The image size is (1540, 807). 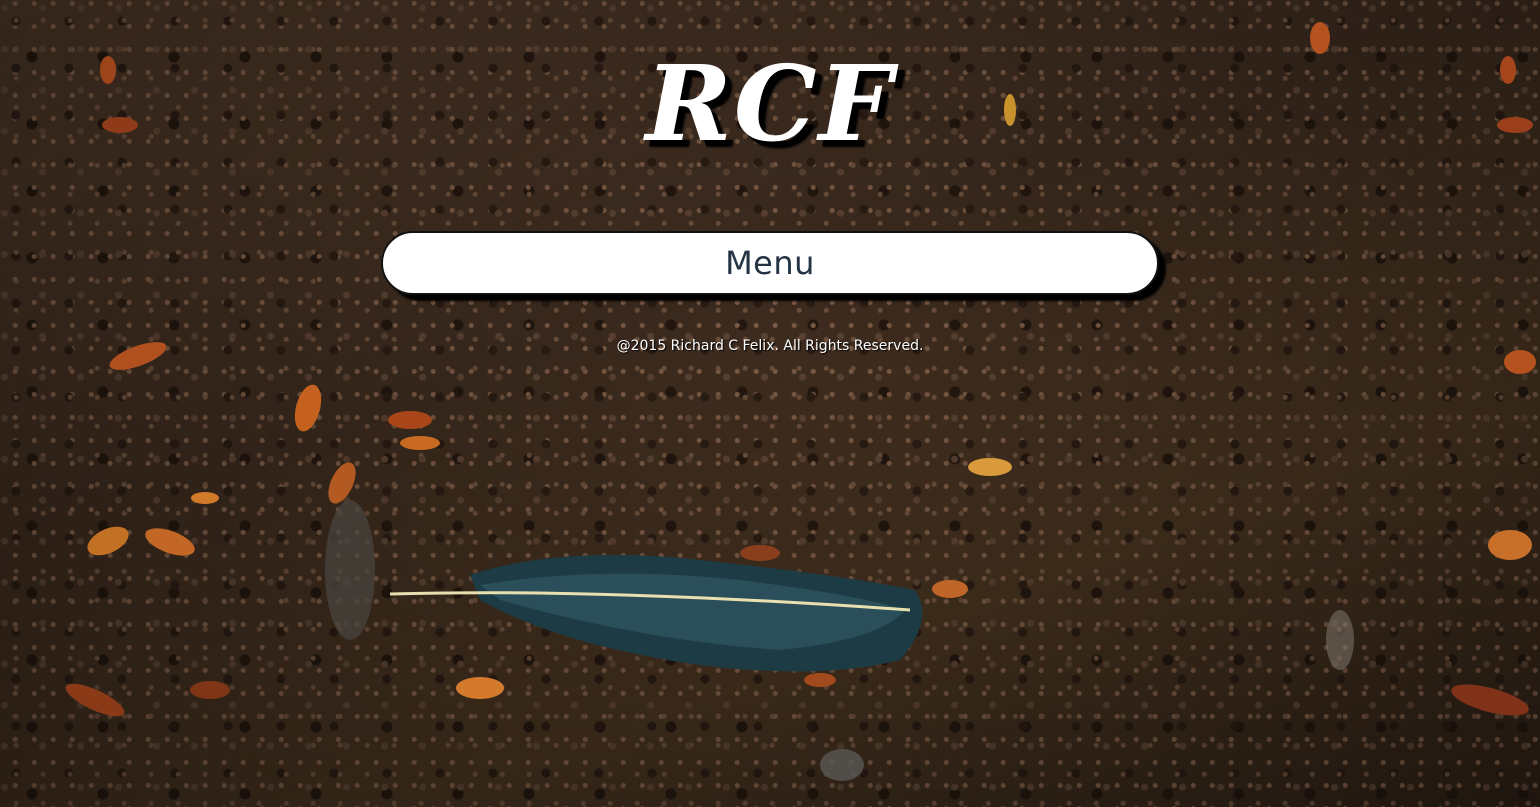 I want to click on menu-button-label: Menu, so click(x=770, y=263).